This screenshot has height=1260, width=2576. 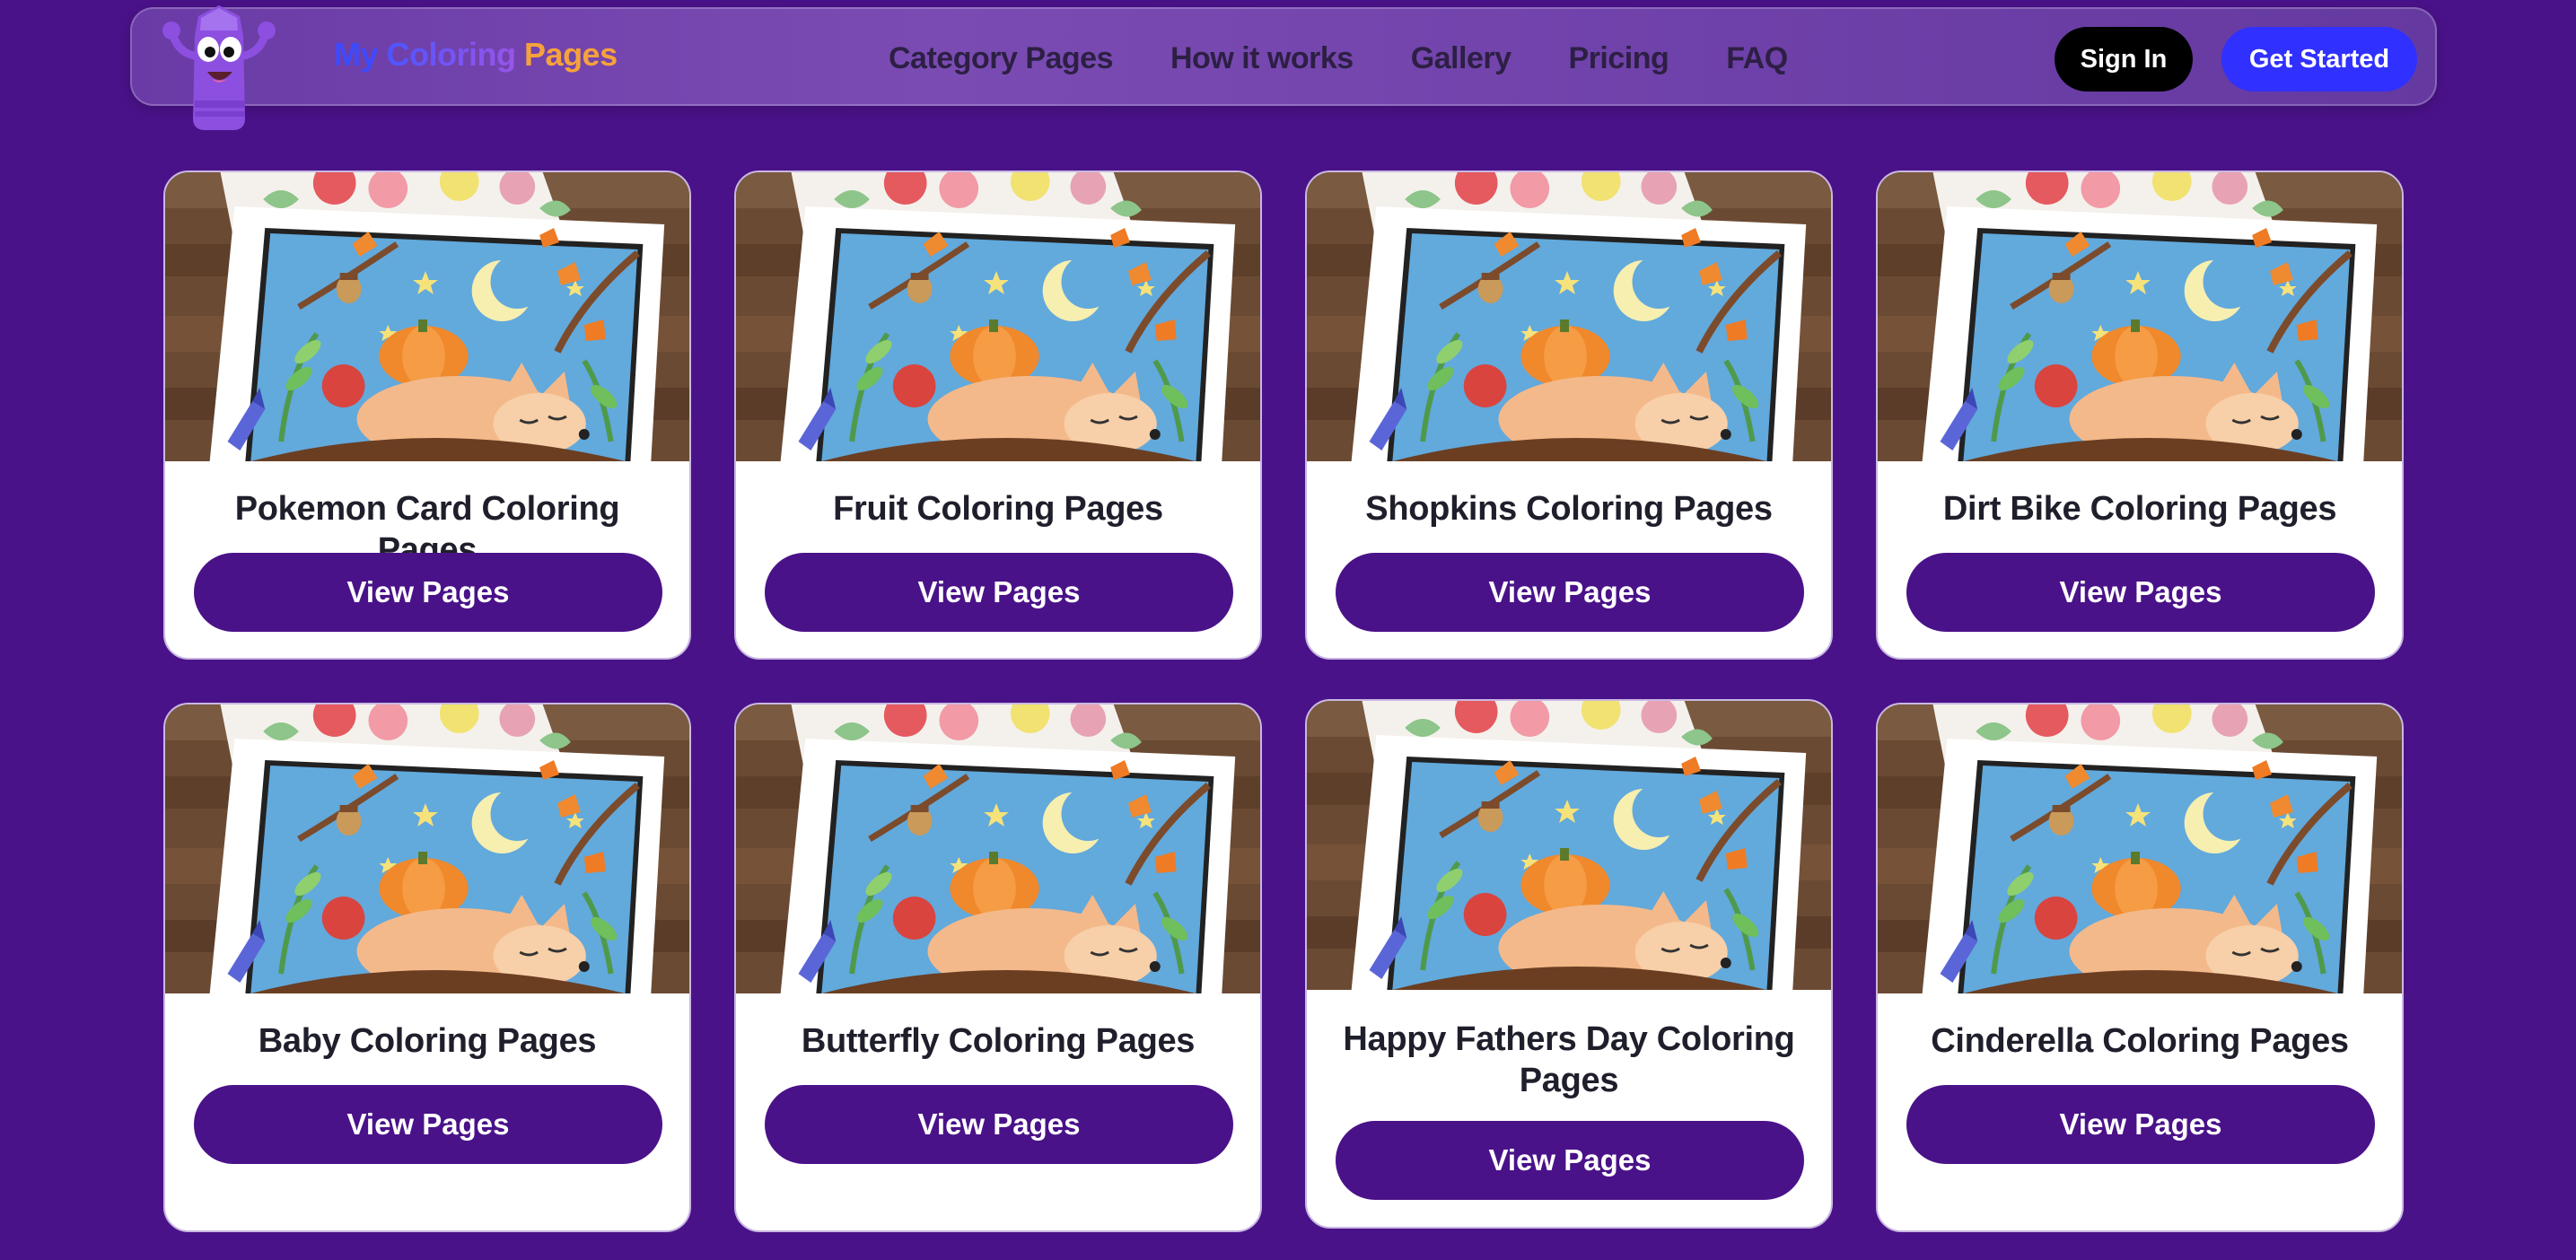 What do you see at coordinates (1001, 58) in the screenshot?
I see `nav-category-pages: Category Pages` at bounding box center [1001, 58].